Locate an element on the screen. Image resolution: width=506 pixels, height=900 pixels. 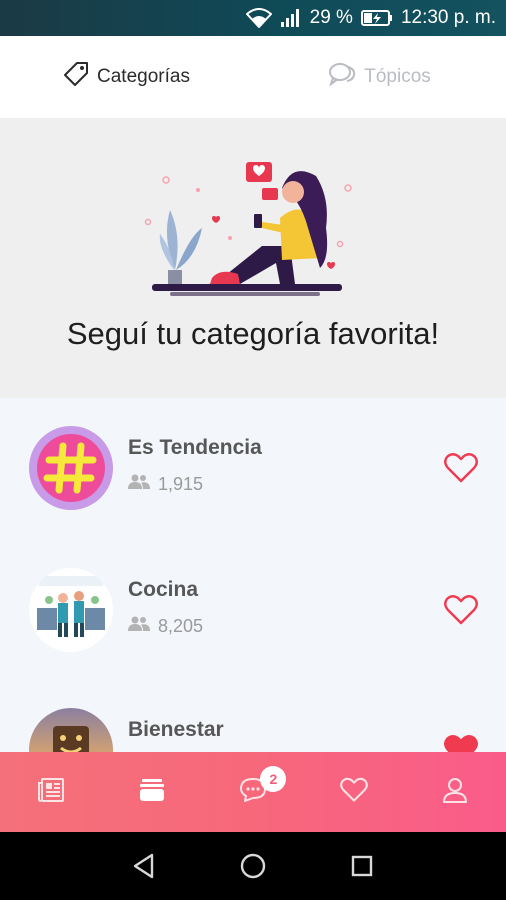
favorite-heart-filled-icon is located at coordinates (461, 743).